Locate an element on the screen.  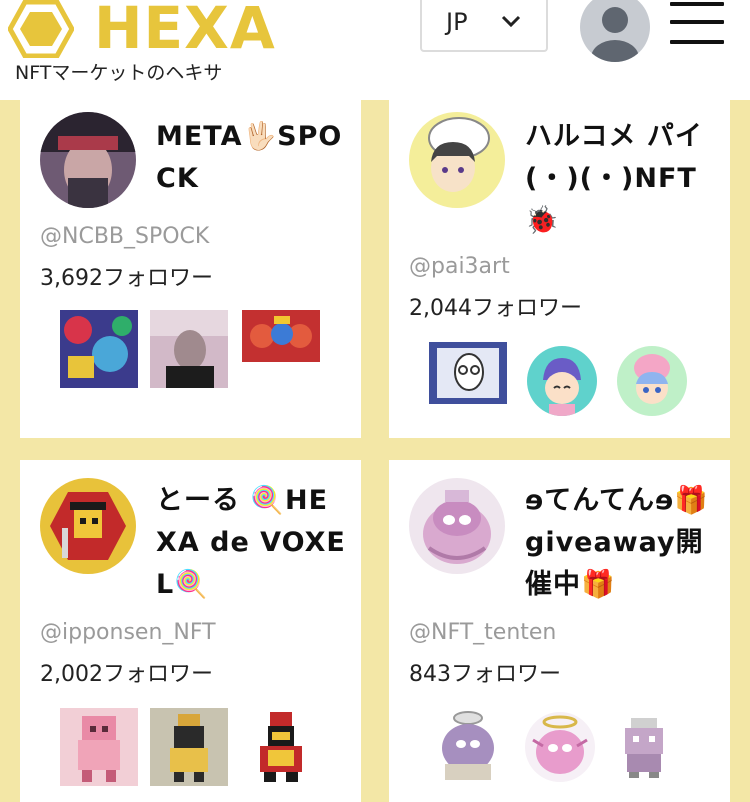
chevron-down-icon is located at coordinates (511, 21).